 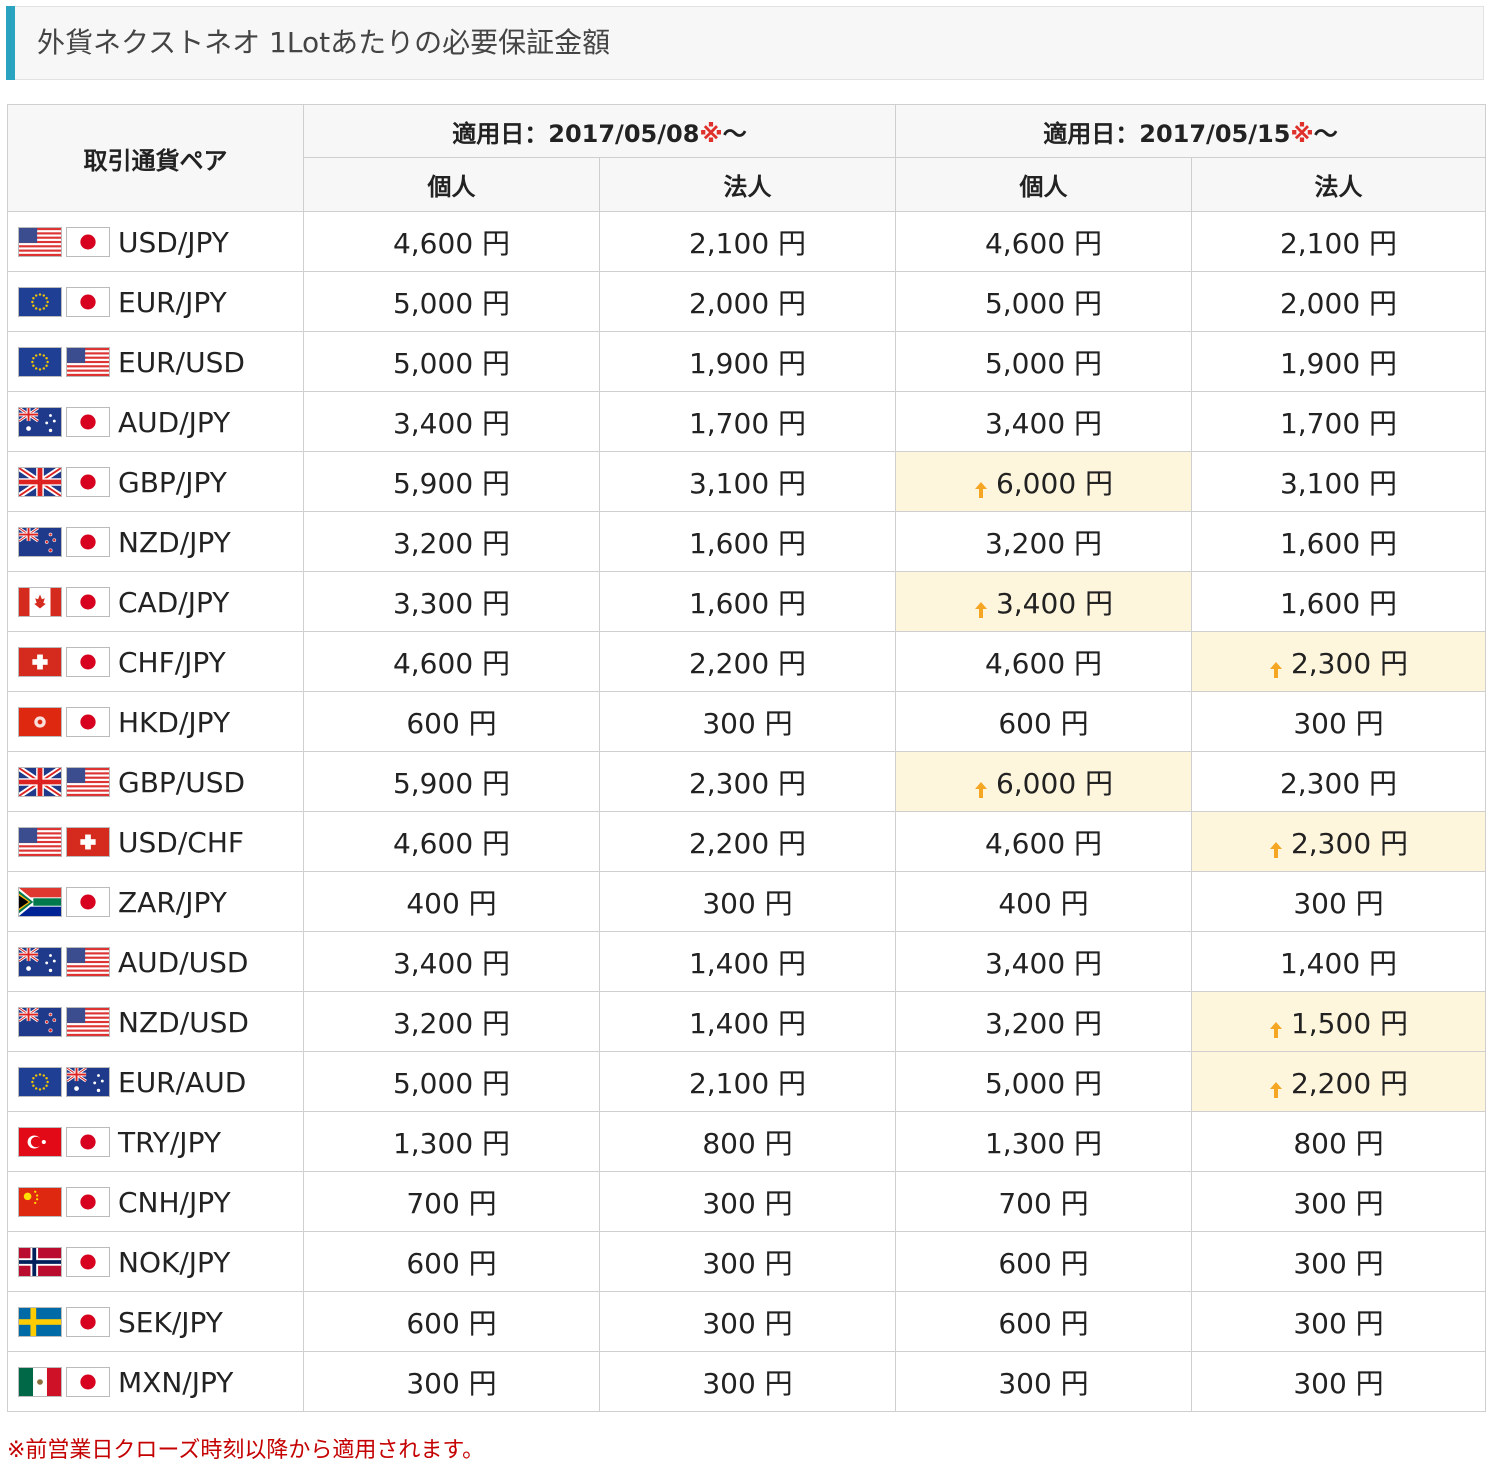 What do you see at coordinates (183, 962) in the screenshot?
I see `currency-pair-label: AUD/USD` at bounding box center [183, 962].